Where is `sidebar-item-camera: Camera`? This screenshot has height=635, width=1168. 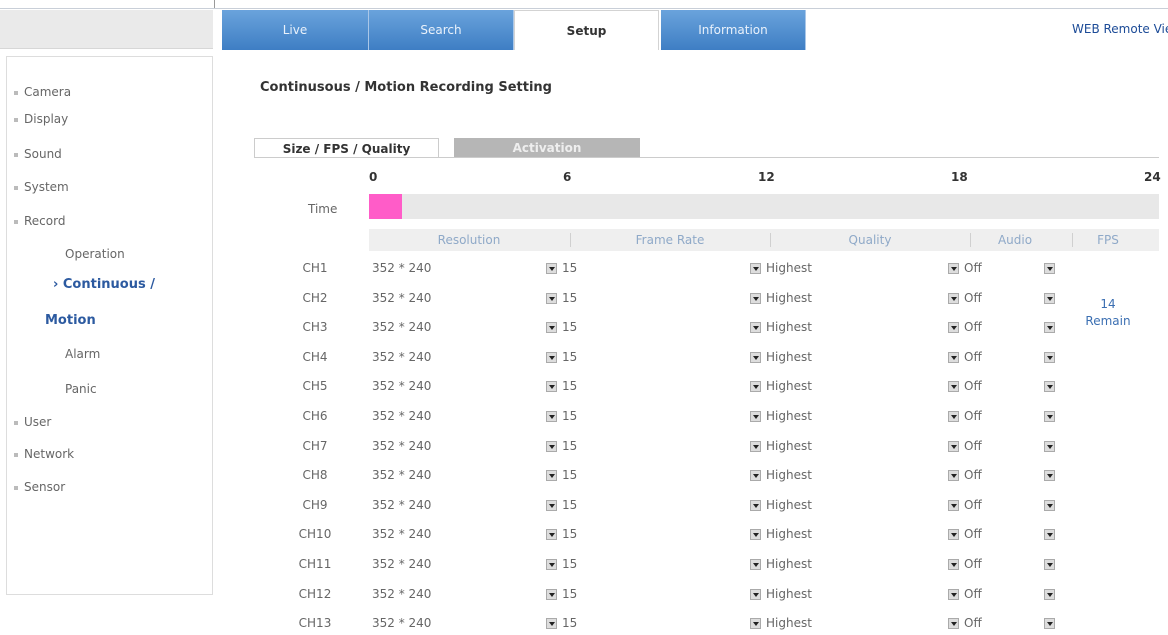
sidebar-item-camera: Camera is located at coordinates (109, 92).